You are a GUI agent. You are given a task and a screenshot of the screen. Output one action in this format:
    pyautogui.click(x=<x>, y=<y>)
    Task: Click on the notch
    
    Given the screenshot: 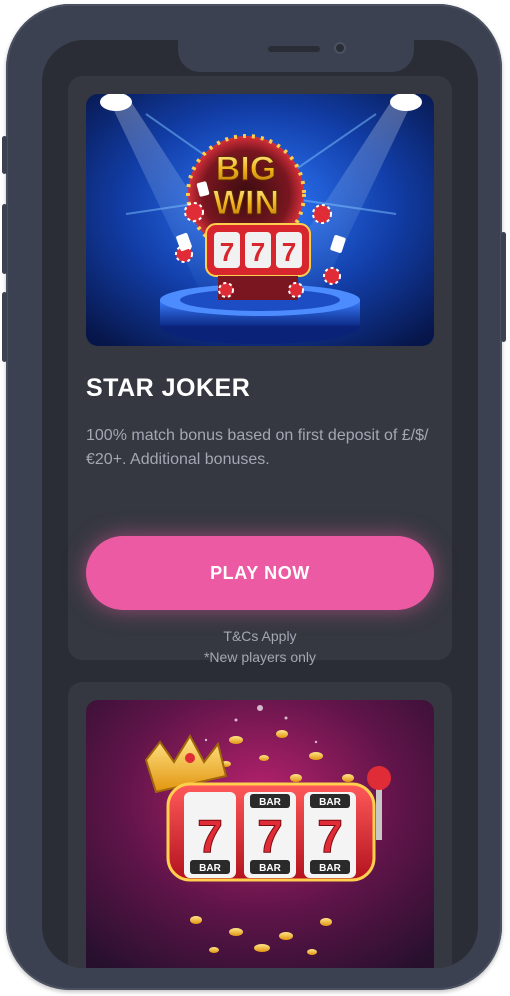 What is the action you would take?
    pyautogui.click(x=296, y=56)
    